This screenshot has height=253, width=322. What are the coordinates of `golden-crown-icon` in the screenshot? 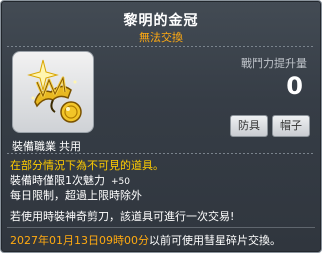 It's located at (54, 91).